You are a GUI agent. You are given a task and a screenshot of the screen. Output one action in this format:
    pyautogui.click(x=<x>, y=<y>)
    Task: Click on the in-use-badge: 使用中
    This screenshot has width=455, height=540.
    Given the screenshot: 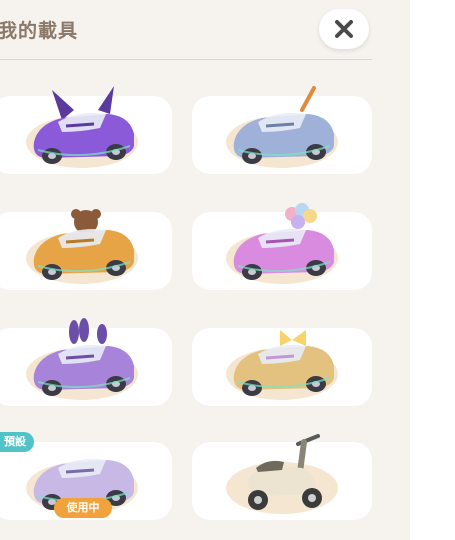 What is the action you would take?
    pyautogui.click(x=83, y=508)
    